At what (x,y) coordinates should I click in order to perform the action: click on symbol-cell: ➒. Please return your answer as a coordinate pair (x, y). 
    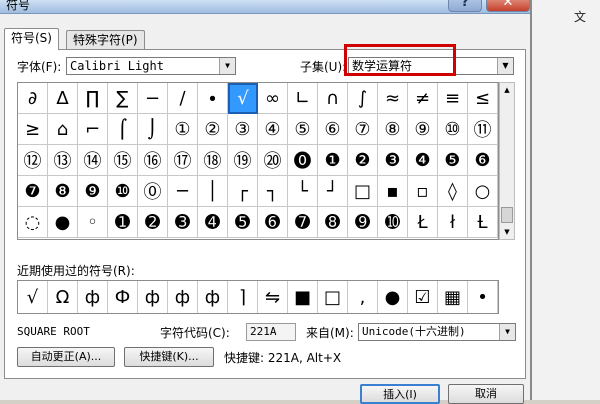
    Looking at the image, I should click on (363, 222).